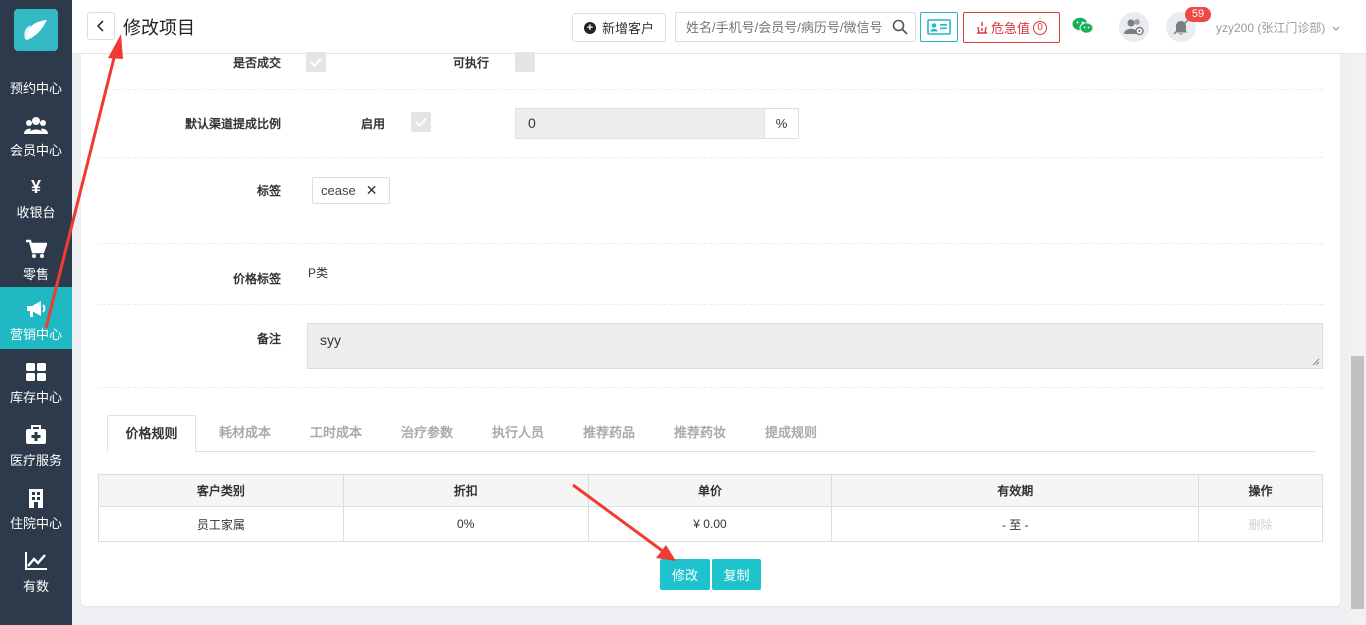 This screenshot has height=625, width=1366. Describe the element at coordinates (35, 334) in the screenshot. I see `sidebar-item-label: 营销中心` at that location.